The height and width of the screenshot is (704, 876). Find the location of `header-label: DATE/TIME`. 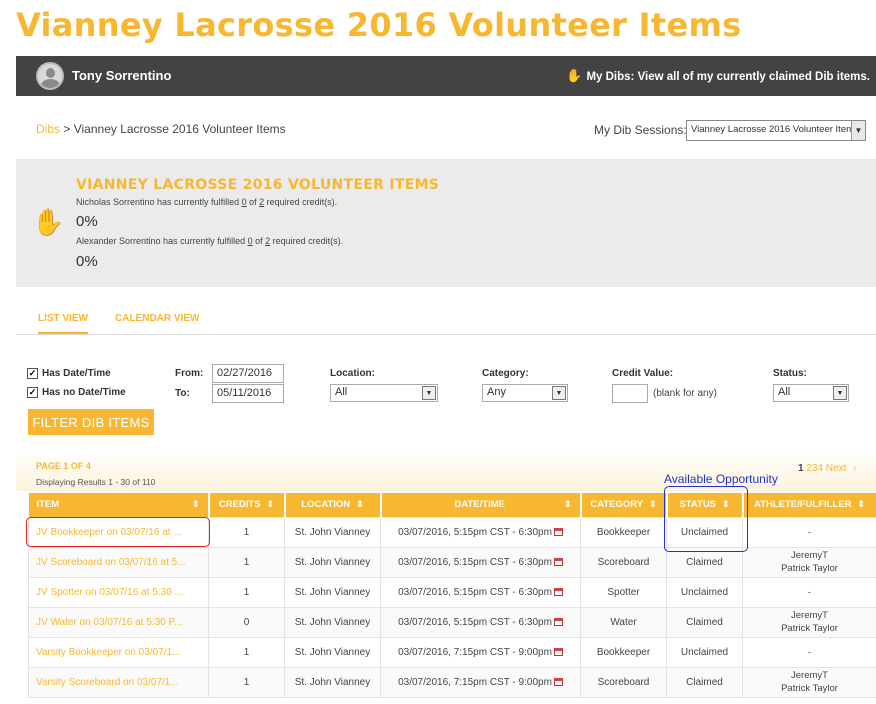

header-label: DATE/TIME is located at coordinates (479, 505).